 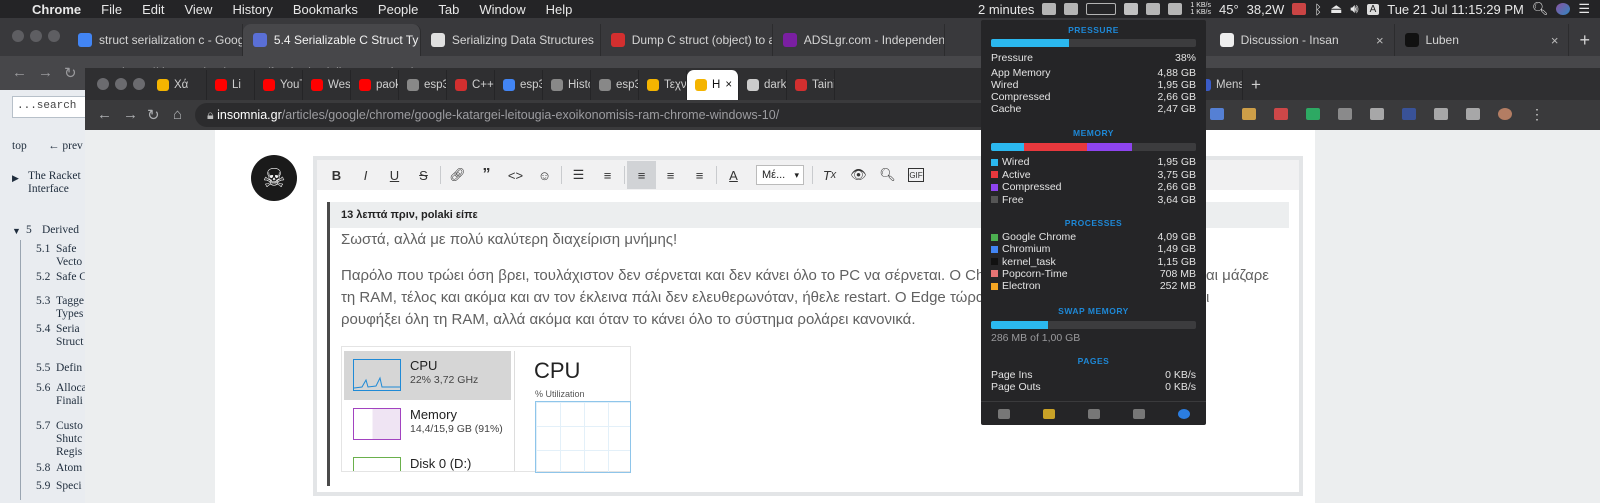 I want to click on menu-item-tab: Tab, so click(x=448, y=9).